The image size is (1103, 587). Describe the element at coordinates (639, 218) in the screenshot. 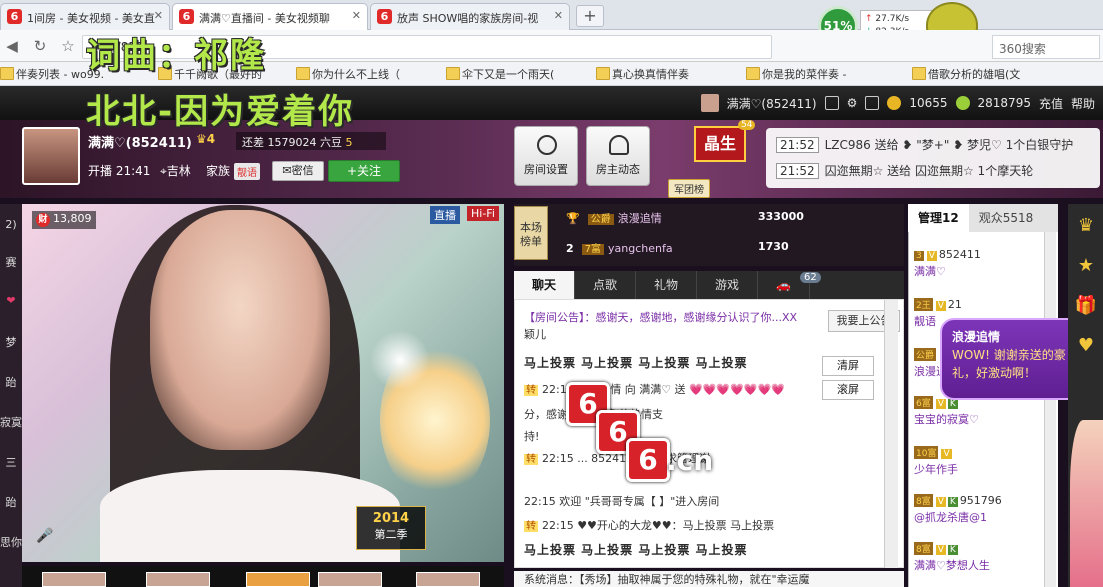

I see `rank-name: 浪漫追情` at that location.